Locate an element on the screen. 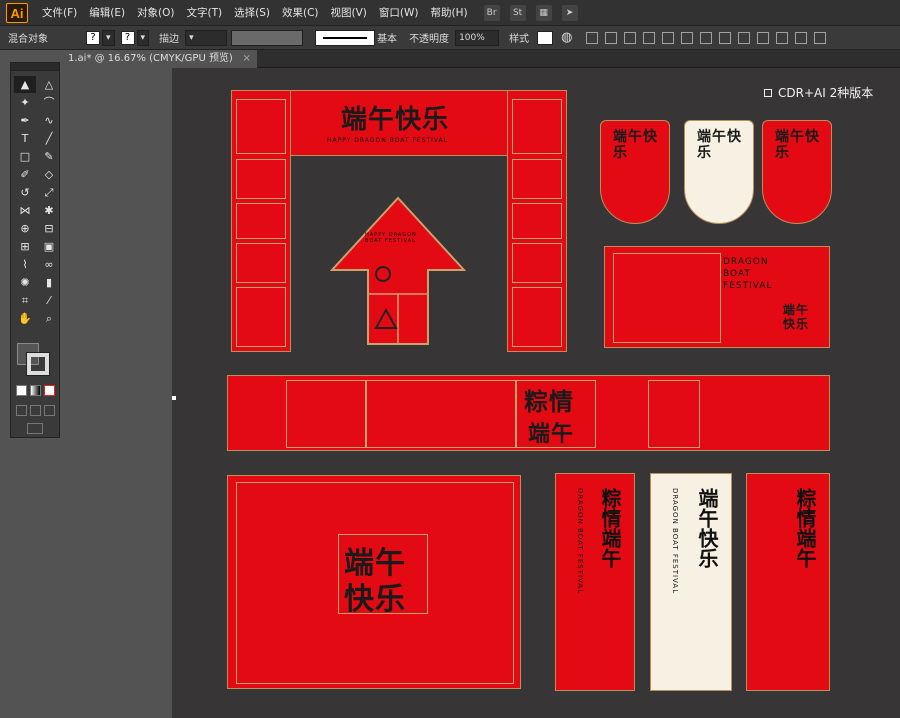  type-tool-icon: T is located at coordinates (25, 138).